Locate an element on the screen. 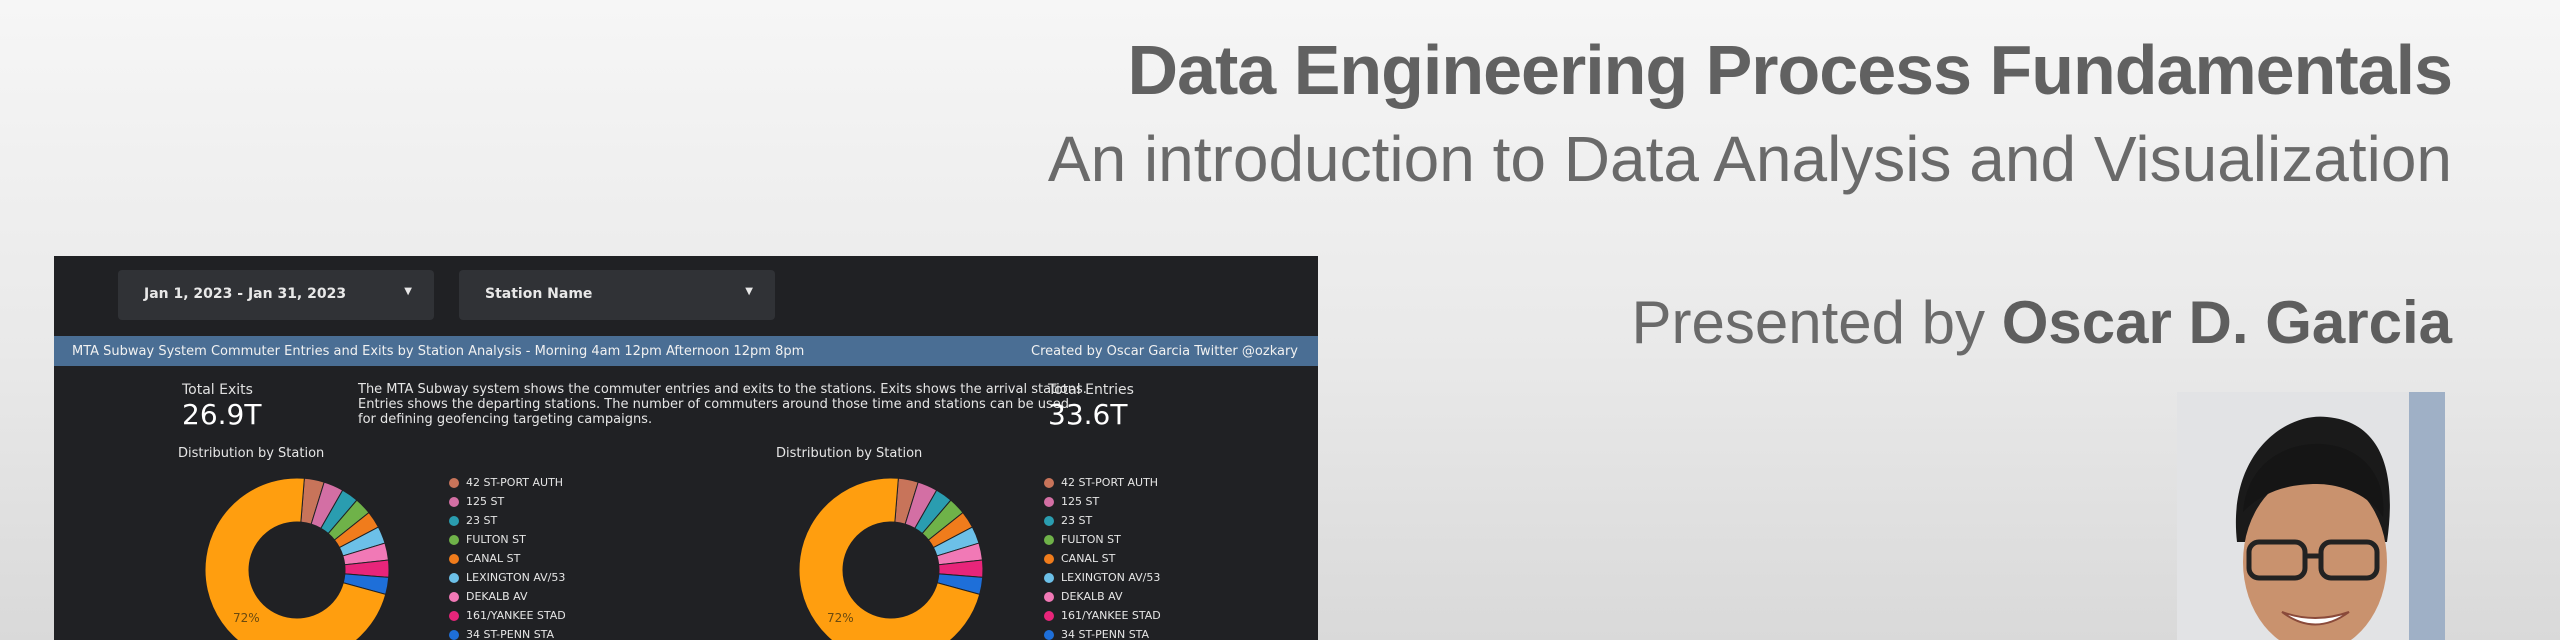  station-name-filter: Station Name ▼ is located at coordinates (617, 295).